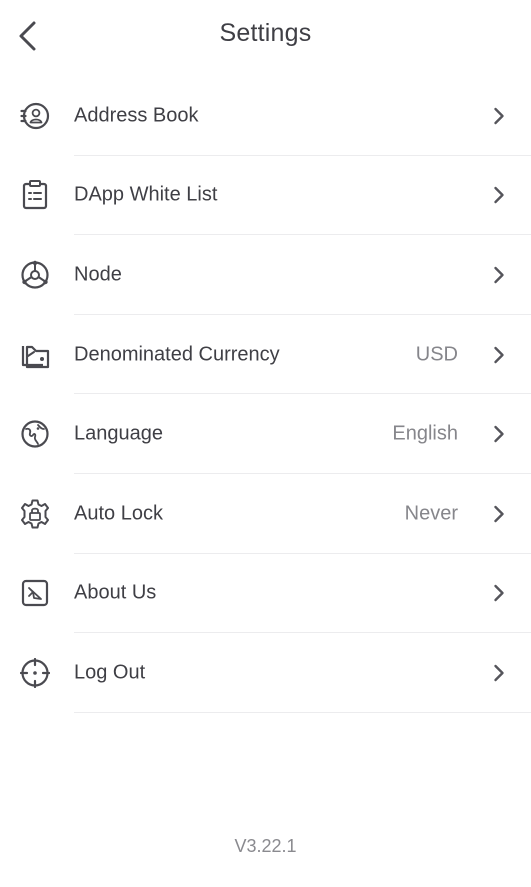 The height and width of the screenshot is (887, 531). Describe the element at coordinates (118, 513) in the screenshot. I see `settings-item-label: Auto Lock` at that location.